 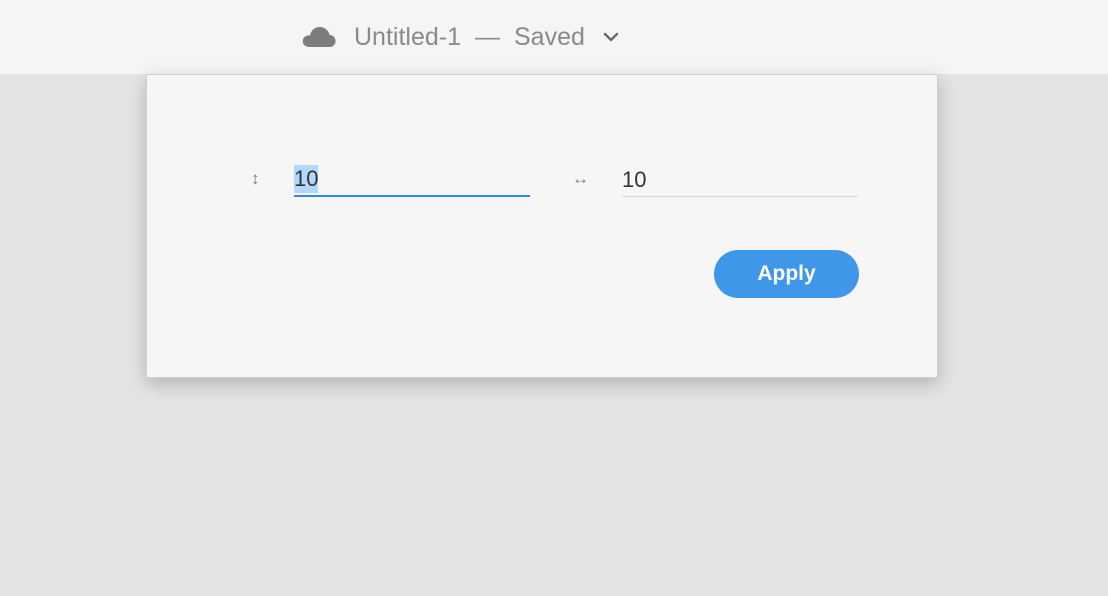 I want to click on chevron-down-icon, so click(x=611, y=37).